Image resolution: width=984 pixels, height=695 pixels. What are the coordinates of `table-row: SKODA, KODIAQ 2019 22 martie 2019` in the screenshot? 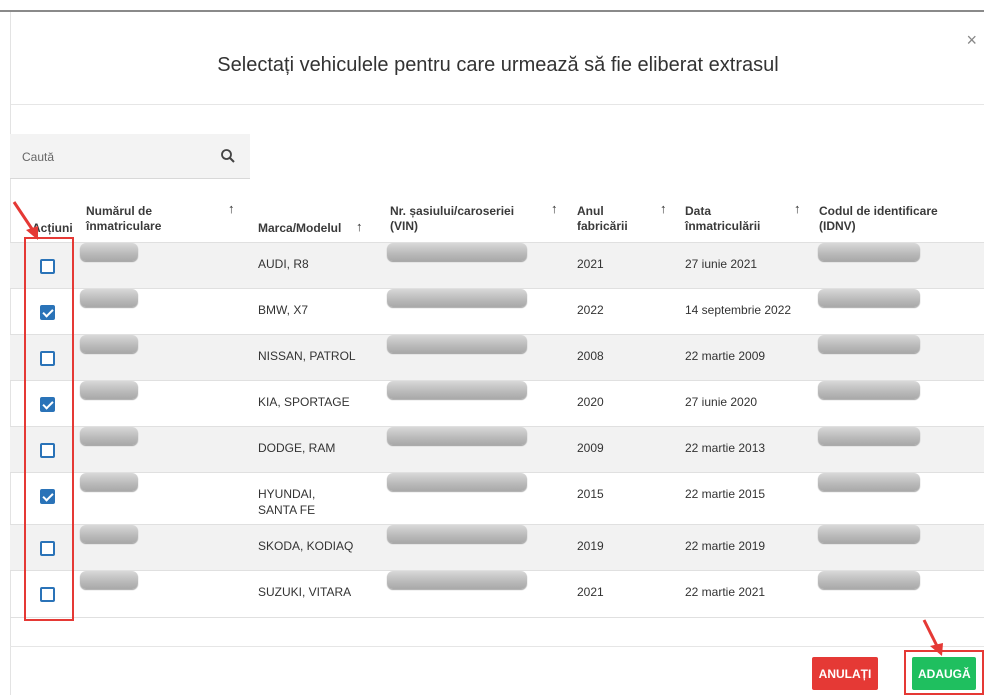 It's located at (497, 547).